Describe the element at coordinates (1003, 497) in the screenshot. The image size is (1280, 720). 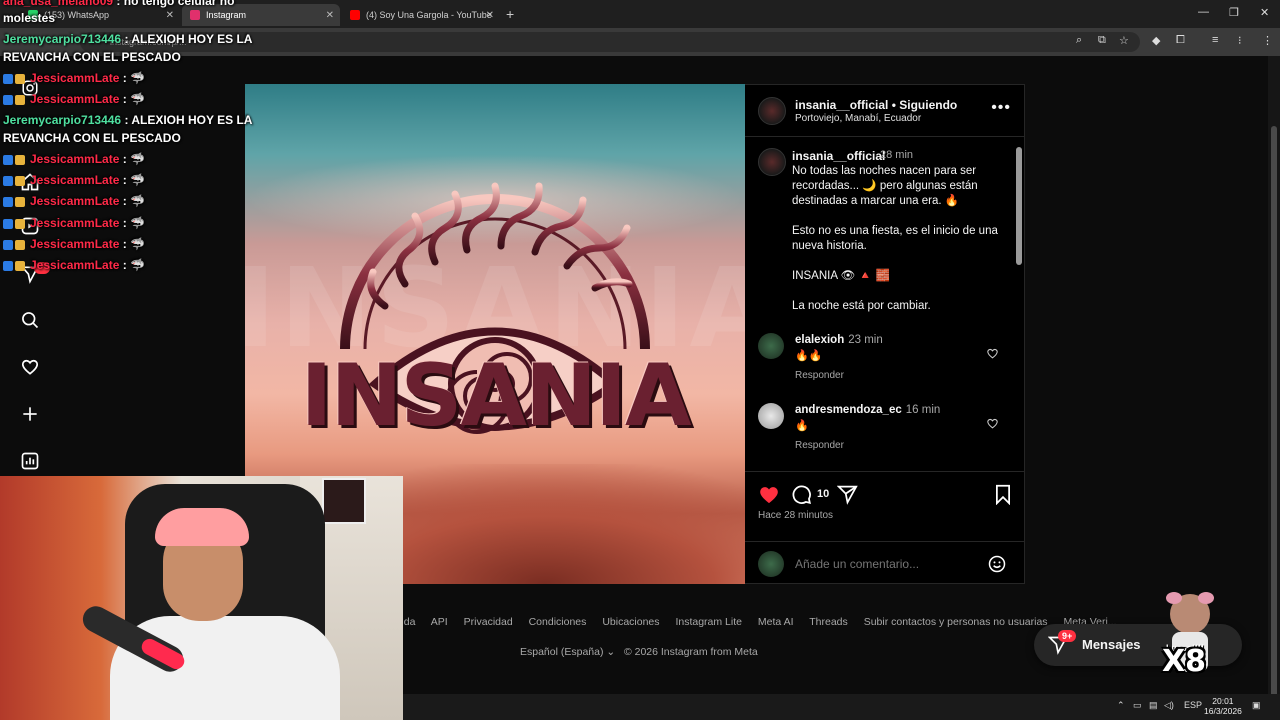
I see `save-bookmark-icon` at that location.